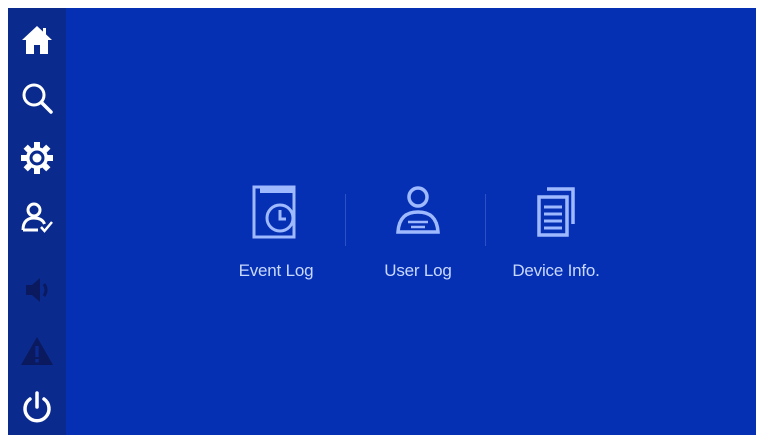  I want to click on user-log-label: User Log, so click(418, 270).